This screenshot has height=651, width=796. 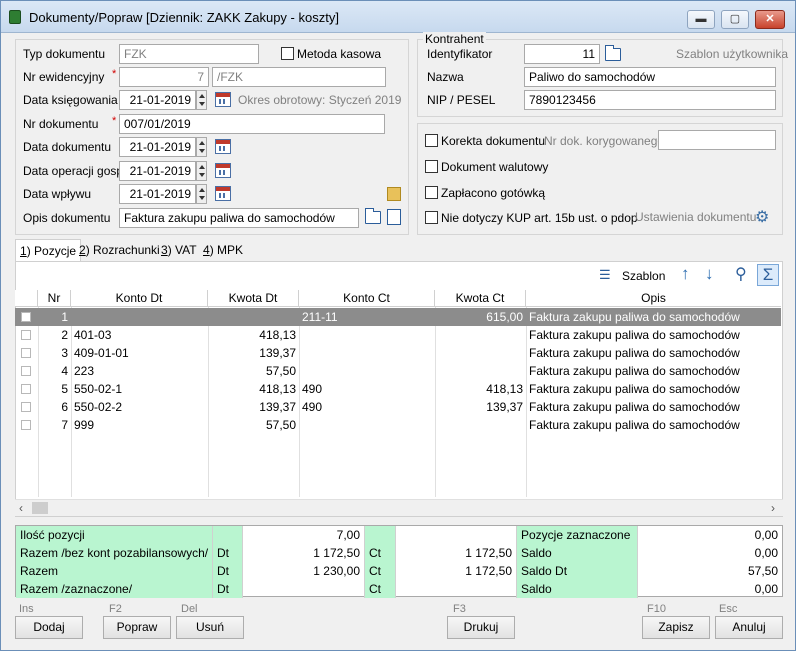 What do you see at coordinates (480, 298) in the screenshot?
I see `column-header: Kwota Ct` at bounding box center [480, 298].